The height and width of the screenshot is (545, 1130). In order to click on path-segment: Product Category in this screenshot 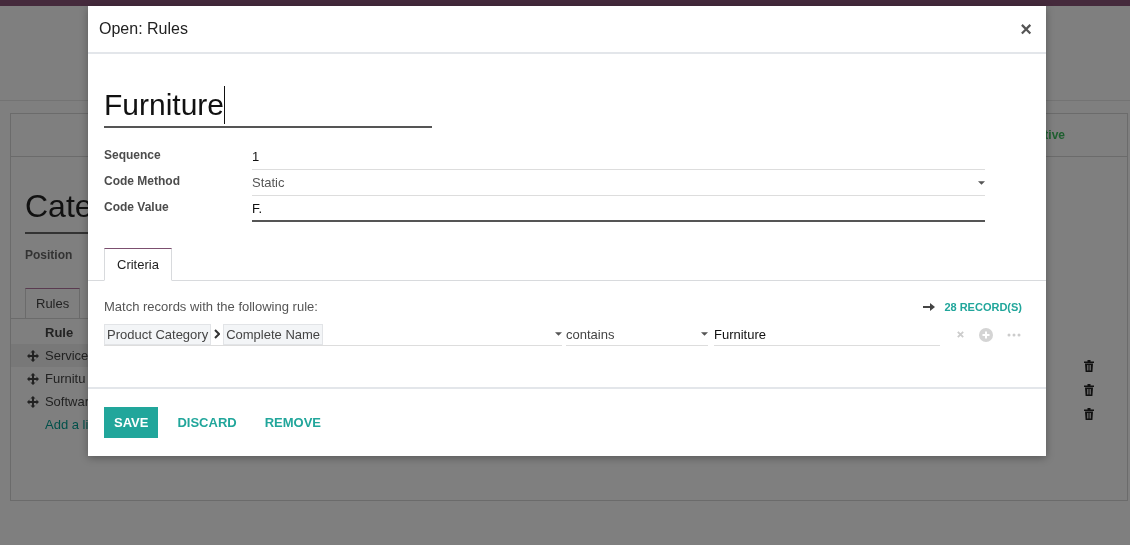, I will do `click(158, 334)`.